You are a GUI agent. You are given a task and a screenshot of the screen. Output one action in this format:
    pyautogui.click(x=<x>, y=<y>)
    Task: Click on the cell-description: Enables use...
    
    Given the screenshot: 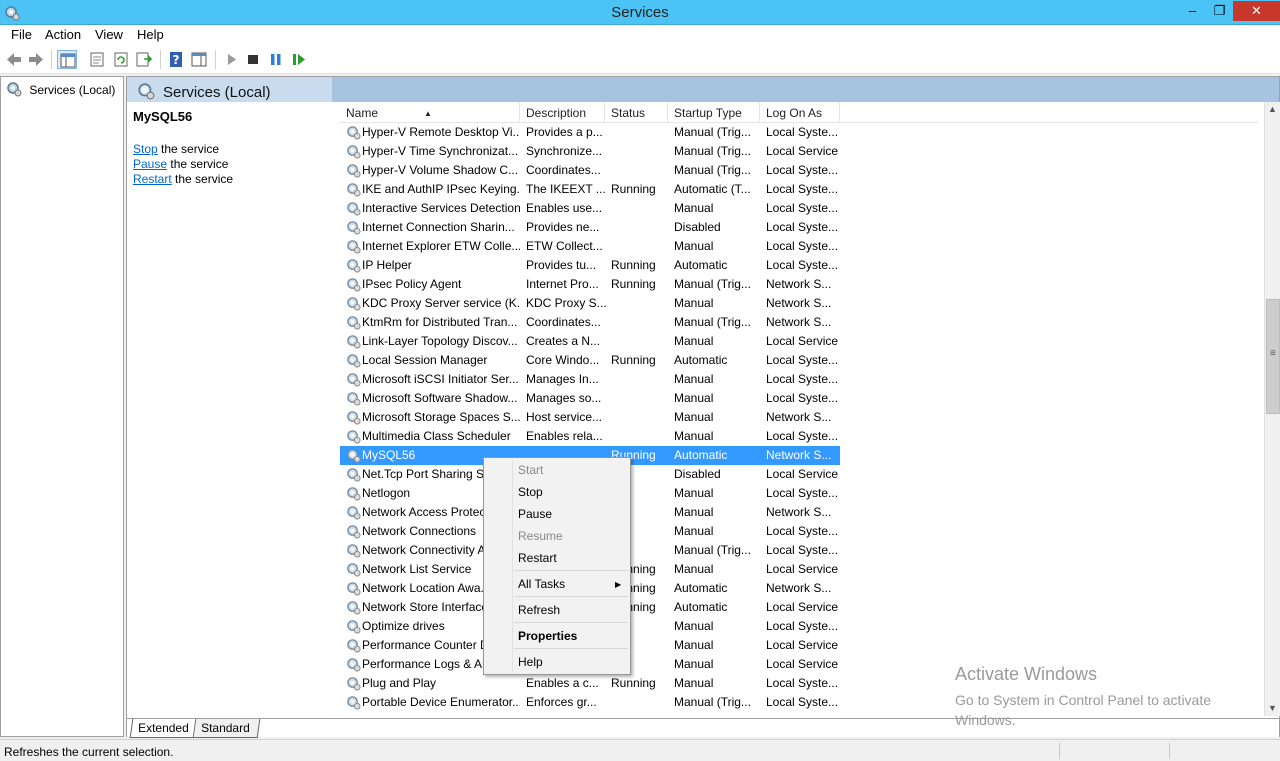 What is the action you would take?
    pyautogui.click(x=564, y=208)
    